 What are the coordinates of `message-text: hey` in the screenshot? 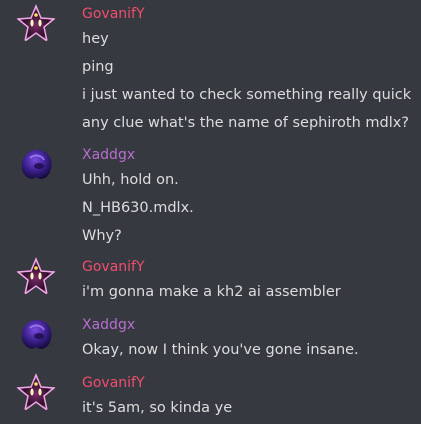 It's located at (95, 39).